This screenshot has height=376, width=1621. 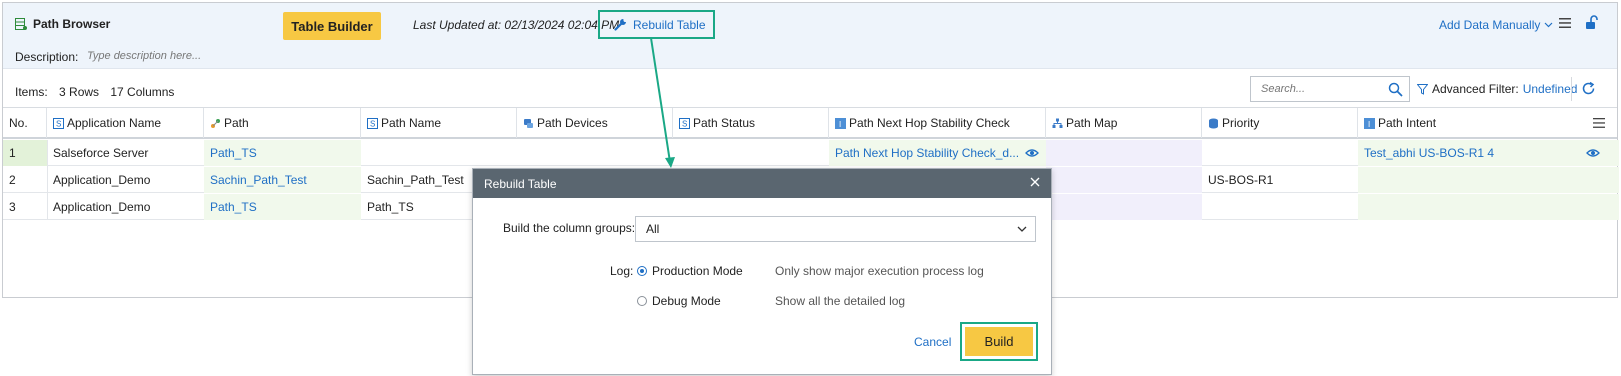 I want to click on dialog-title: Rebuild Table, so click(x=520, y=183).